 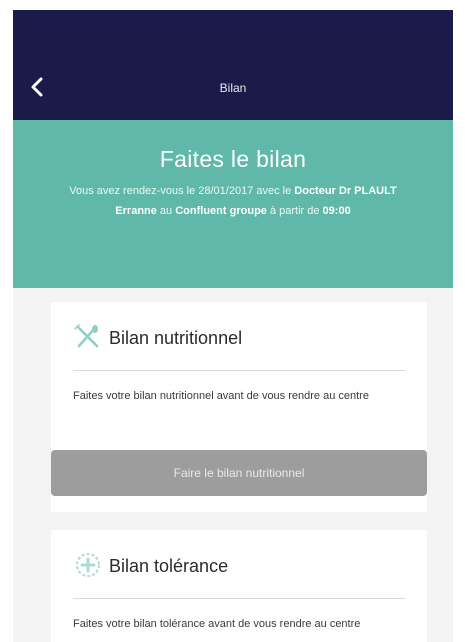 What do you see at coordinates (201, 211) in the screenshot?
I see `center-name: Confluent` at bounding box center [201, 211].